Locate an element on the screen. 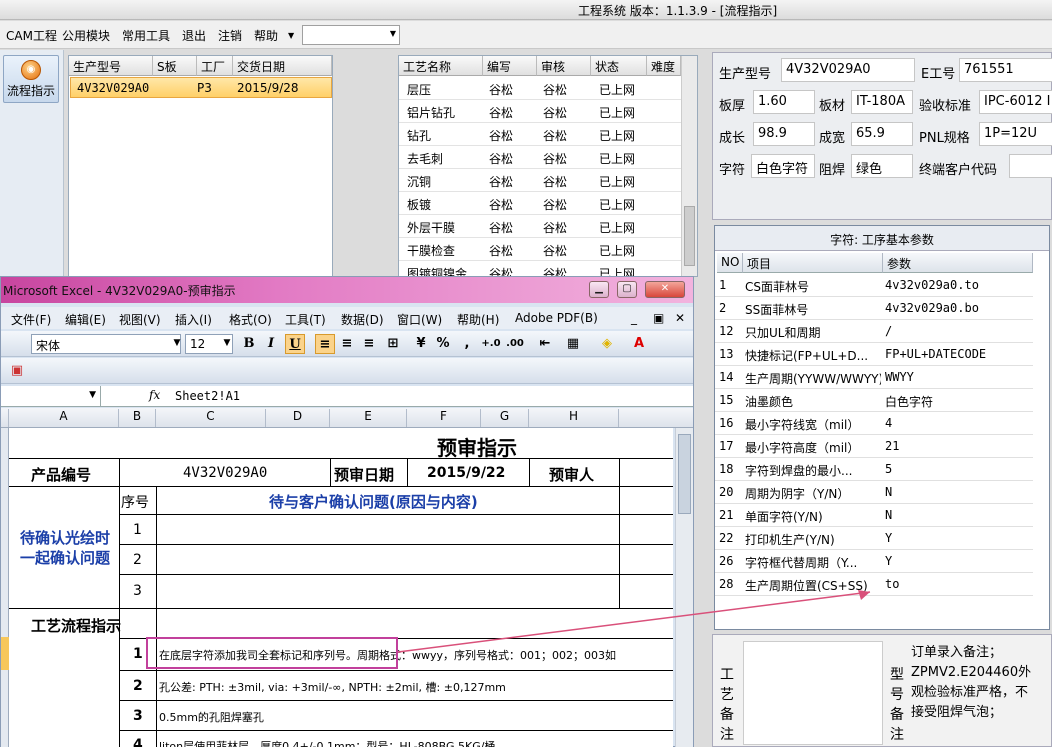  flow-instruction-button: ◉ 流程指示 is located at coordinates (31, 79).